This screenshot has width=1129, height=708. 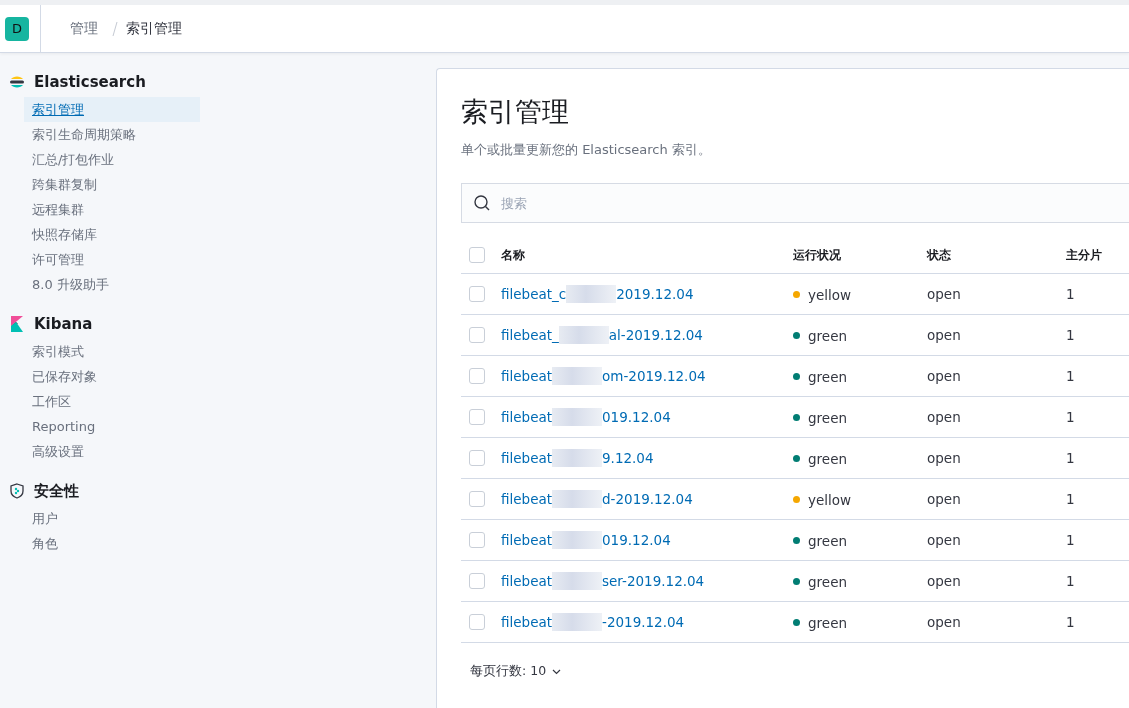 What do you see at coordinates (90, 82) in the screenshot?
I see `section-title: Elasticsearch` at bounding box center [90, 82].